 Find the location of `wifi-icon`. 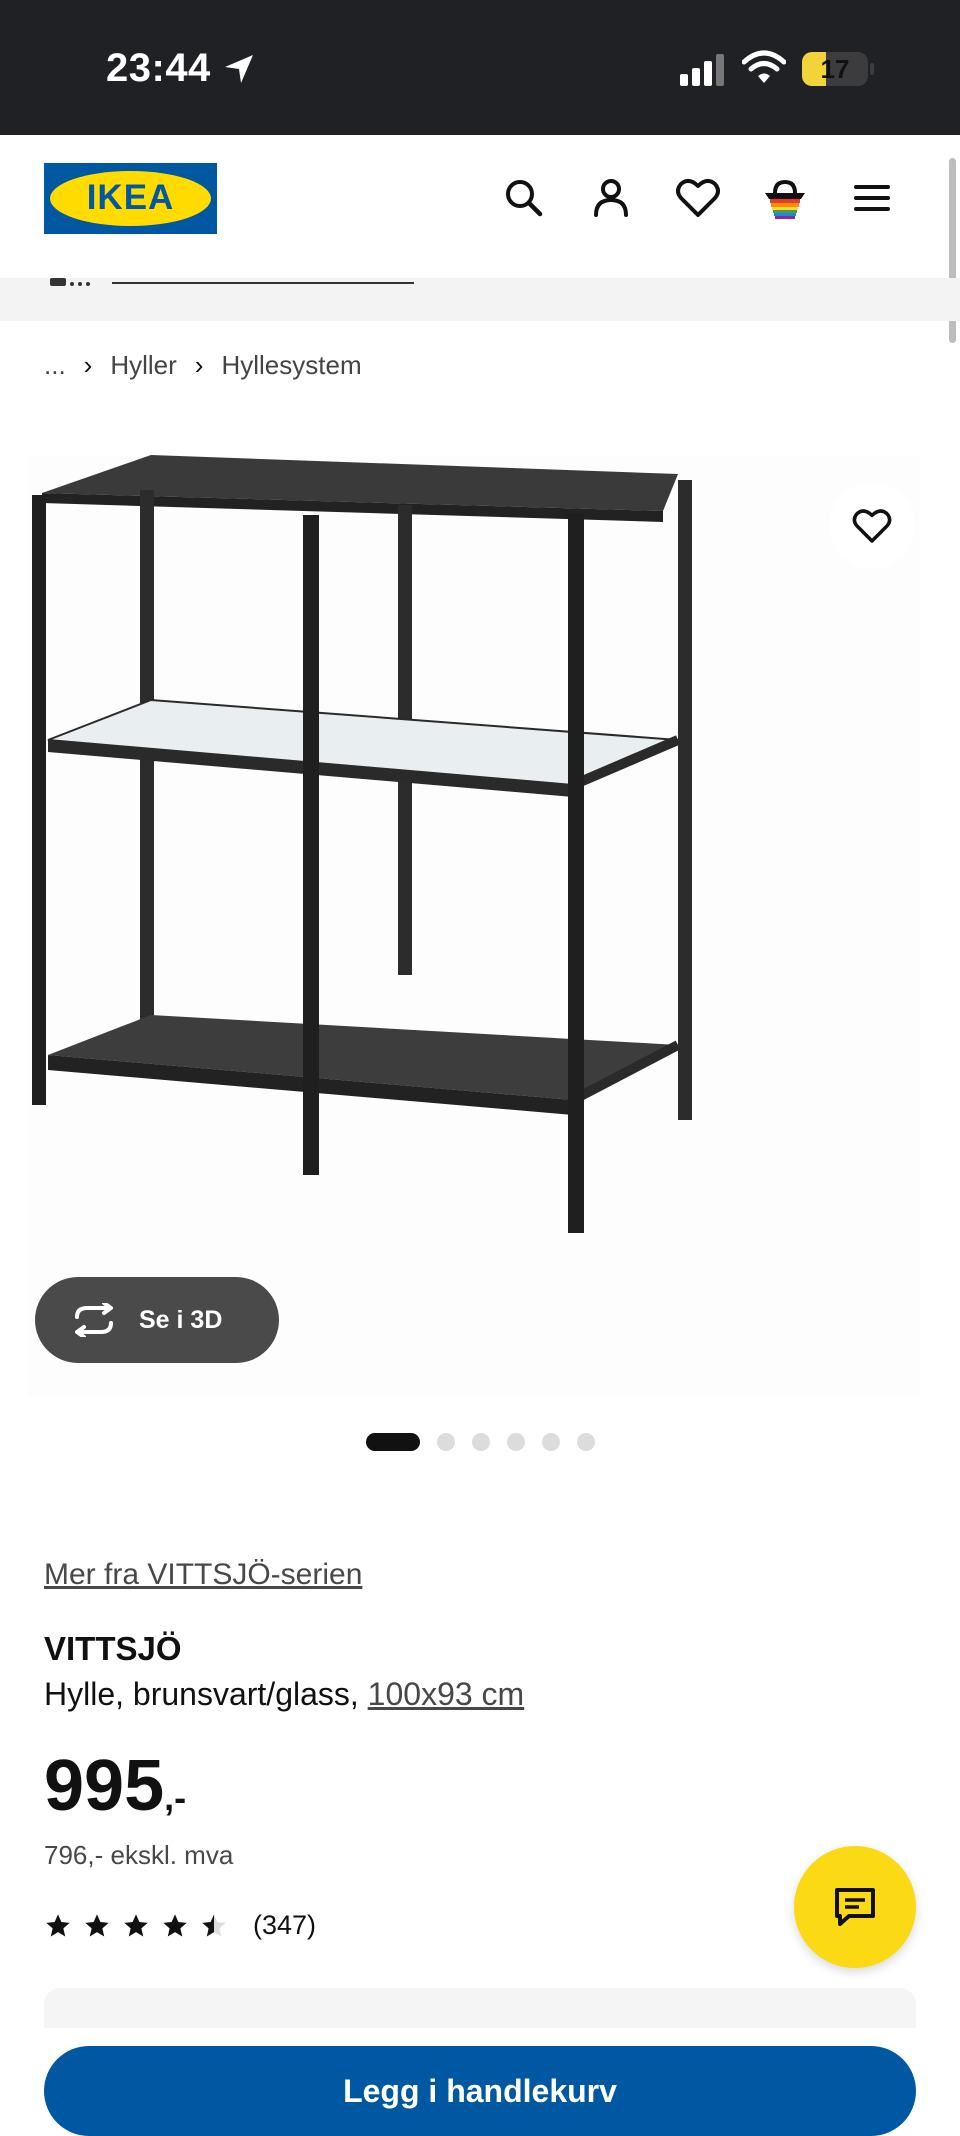

wifi-icon is located at coordinates (764, 66).